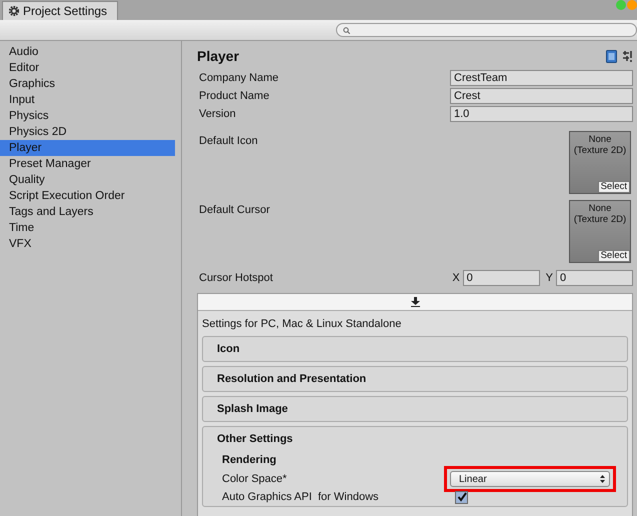 This screenshot has width=637, height=516. I want to click on search-field, so click(486, 30).